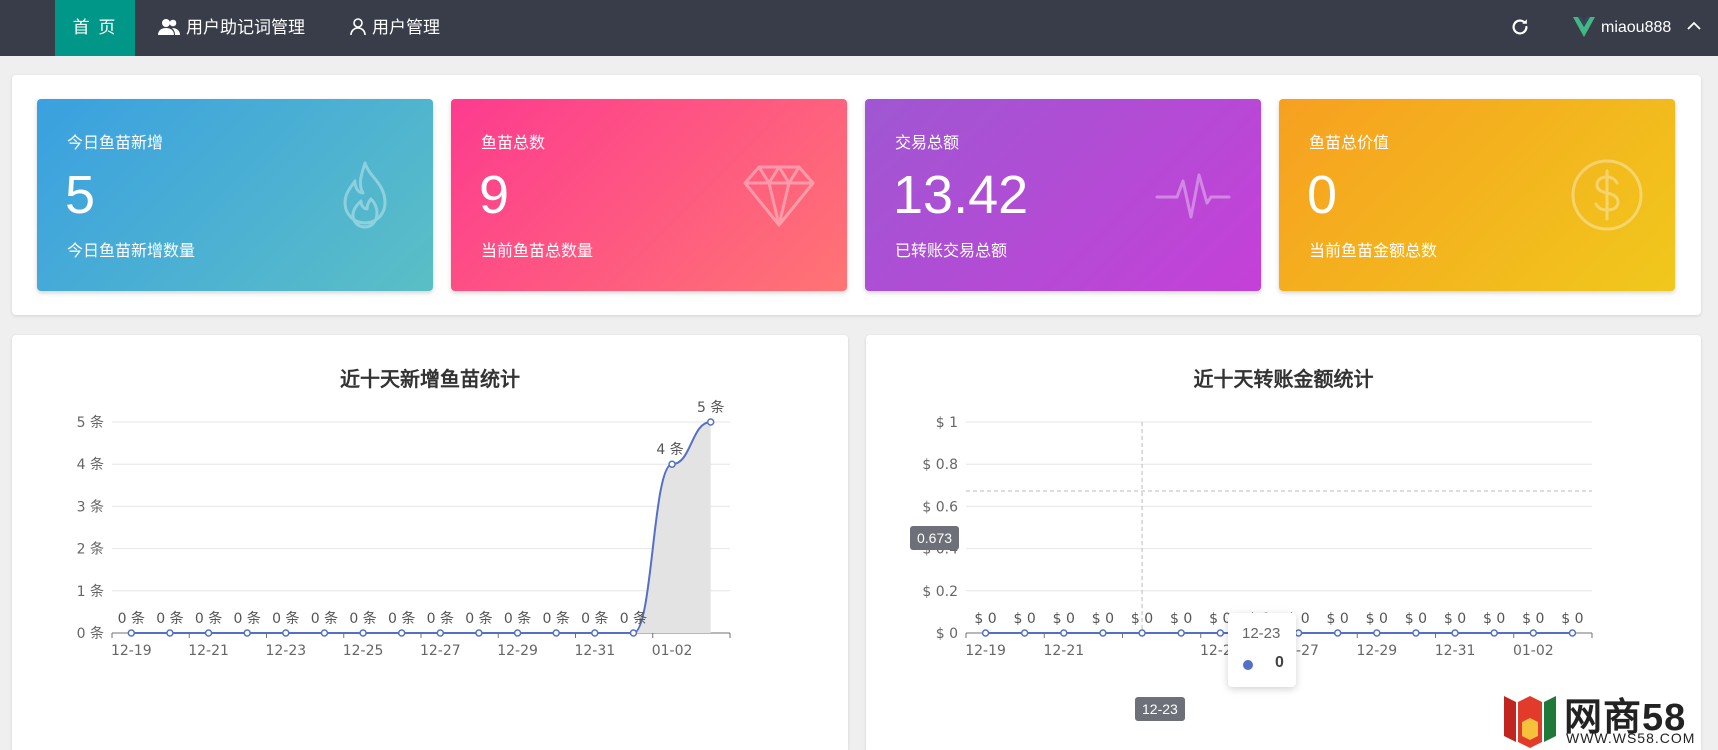  What do you see at coordinates (115, 143) in the screenshot?
I see `card-title: 今日鱼苗新增` at bounding box center [115, 143].